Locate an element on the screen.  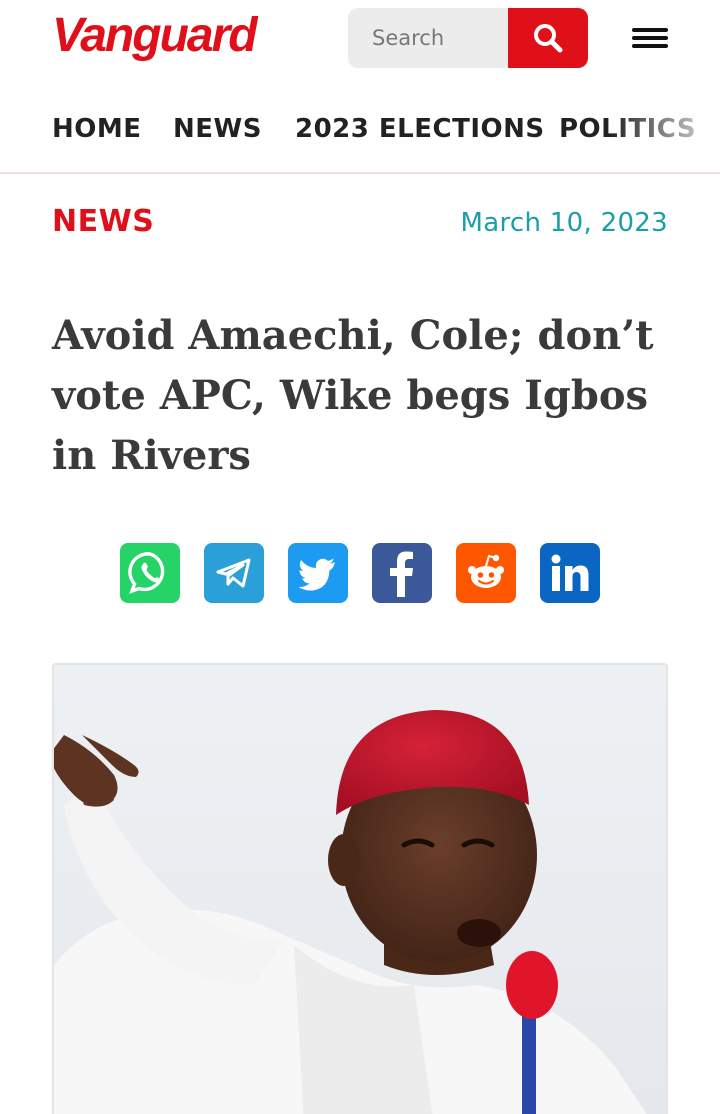
share-telegram-button is located at coordinates (234, 573).